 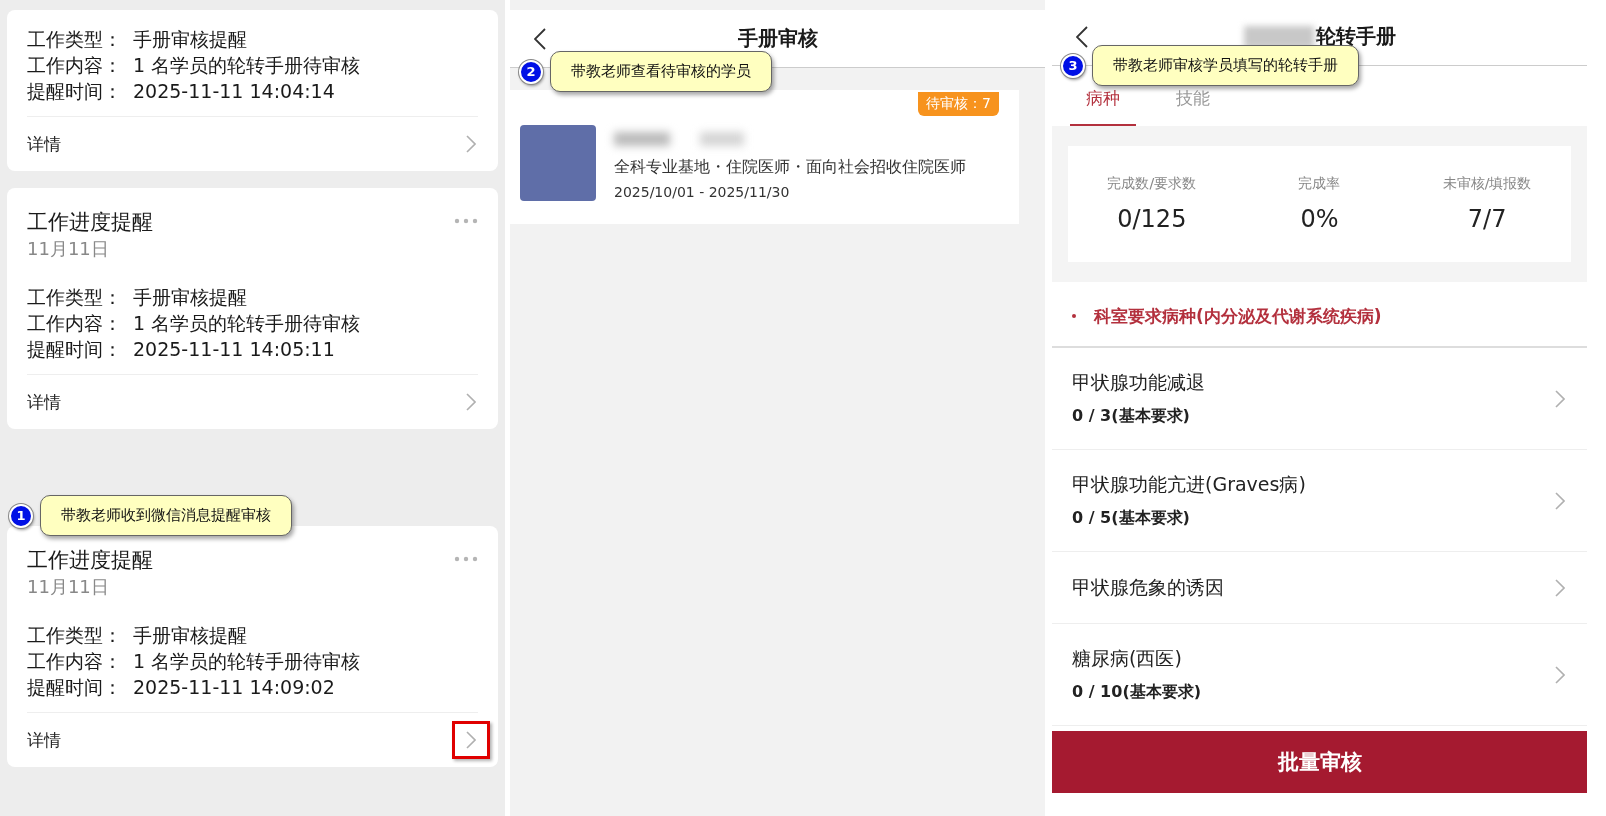 I want to click on disease-item: 甲状腺危象的诱因, so click(x=1319, y=588).